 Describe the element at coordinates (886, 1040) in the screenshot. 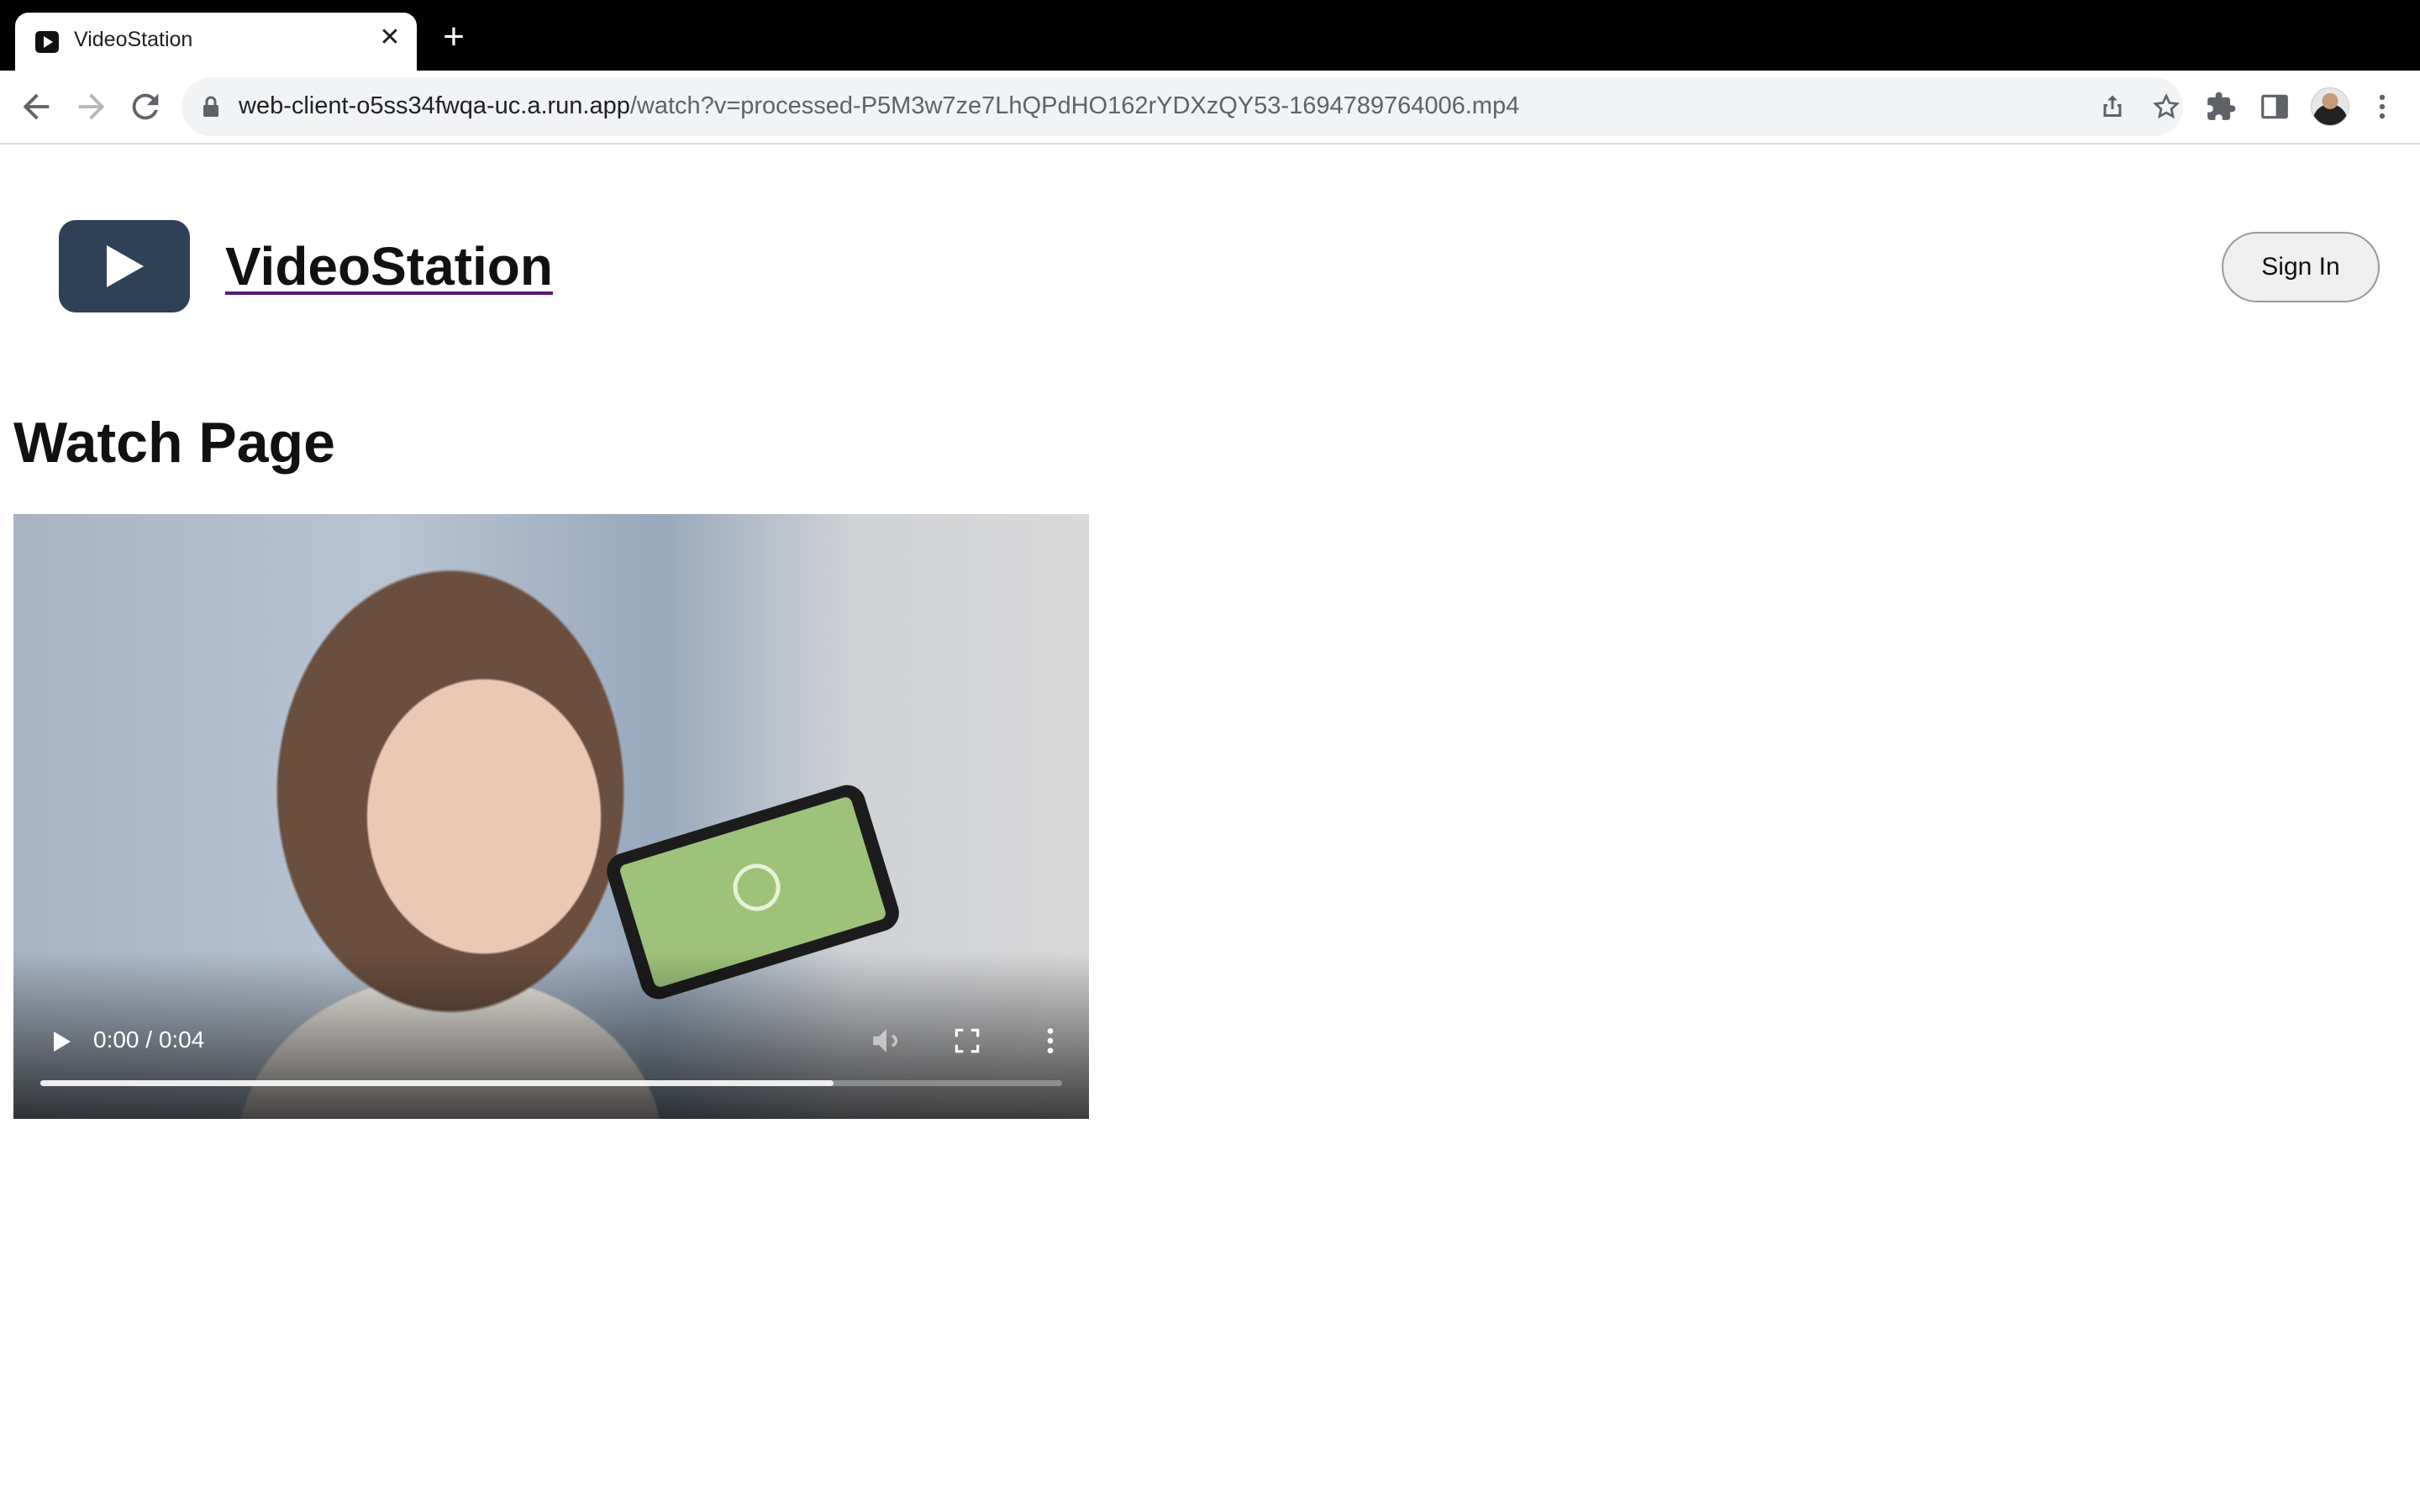

I see `volume-muted-icon` at that location.